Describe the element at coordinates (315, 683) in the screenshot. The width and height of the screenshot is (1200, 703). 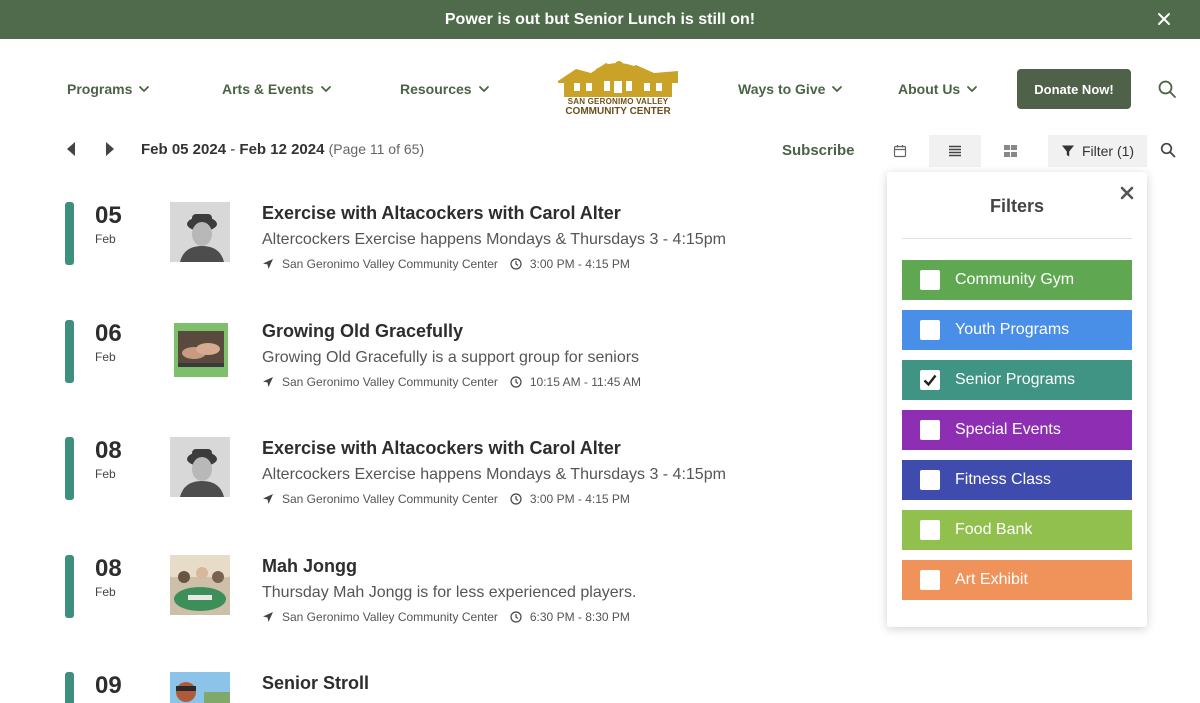
I see `event-title: Senior Stroll` at that location.